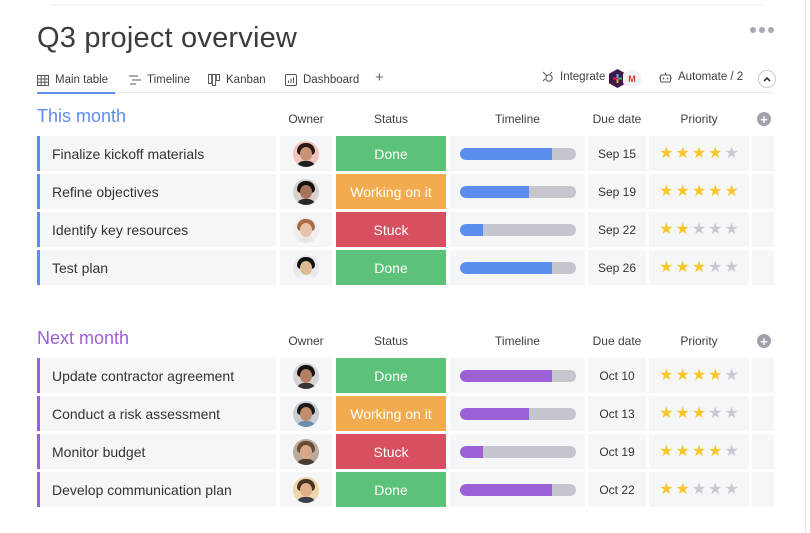 Image resolution: width=810 pixels, height=533 pixels. I want to click on item-name-cell: Conduct a risk assessment, so click(156, 413).